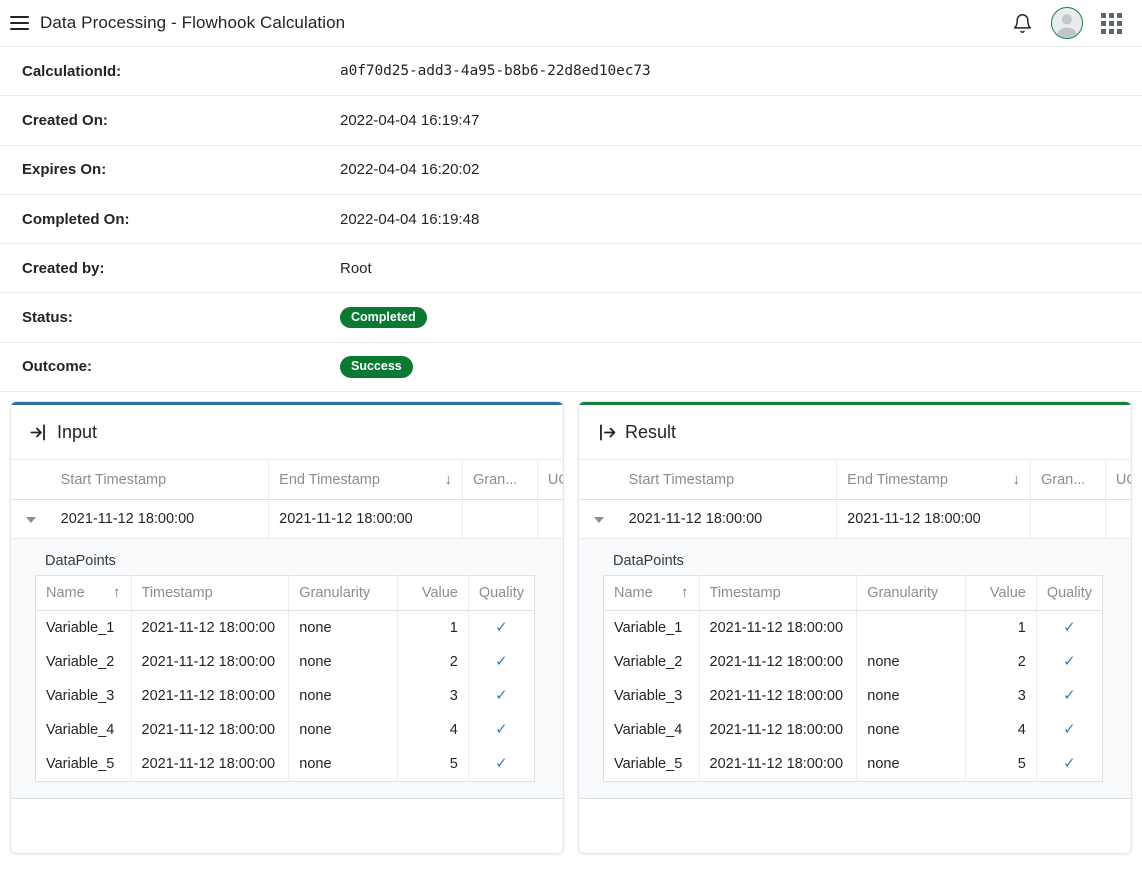 Image resolution: width=1142 pixels, height=873 pixels. I want to click on input-datapoints-label: DataPoints, so click(80, 561).